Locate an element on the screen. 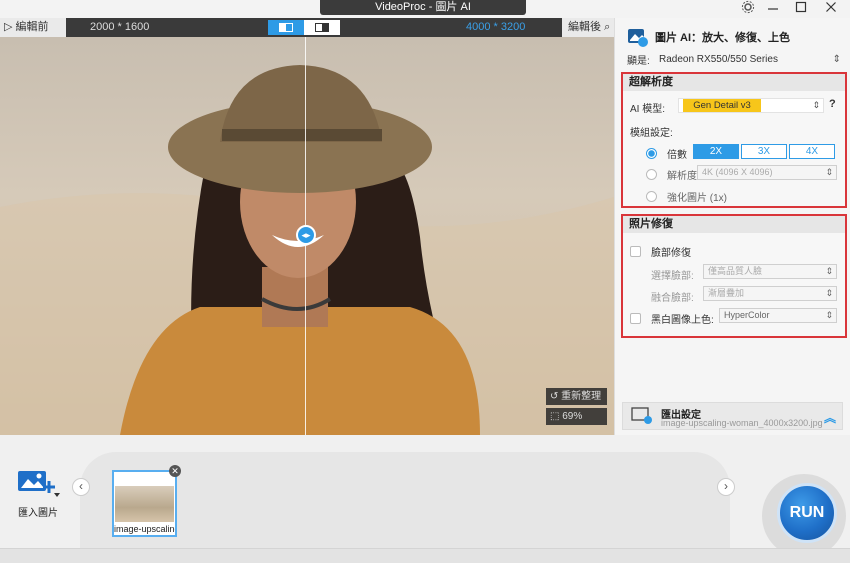 Image resolution: width=850 pixels, height=563 pixels. compare-bar: ▷ 編輯前 2000 * 1600 4000 * 3200 編輯後 ⌕ is located at coordinates (307, 27).